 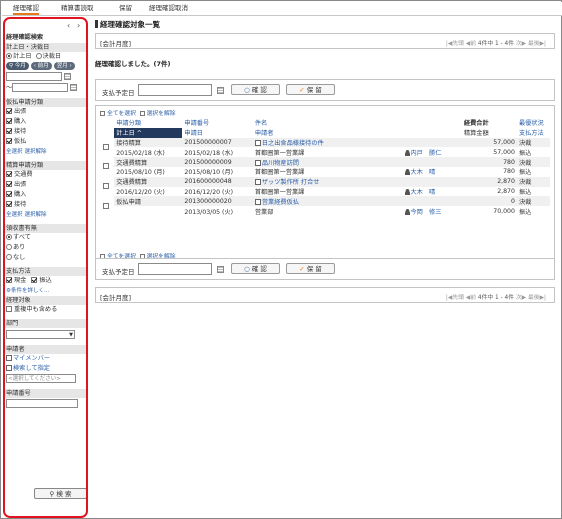 I want to click on date-to-input, so click(x=40, y=87).